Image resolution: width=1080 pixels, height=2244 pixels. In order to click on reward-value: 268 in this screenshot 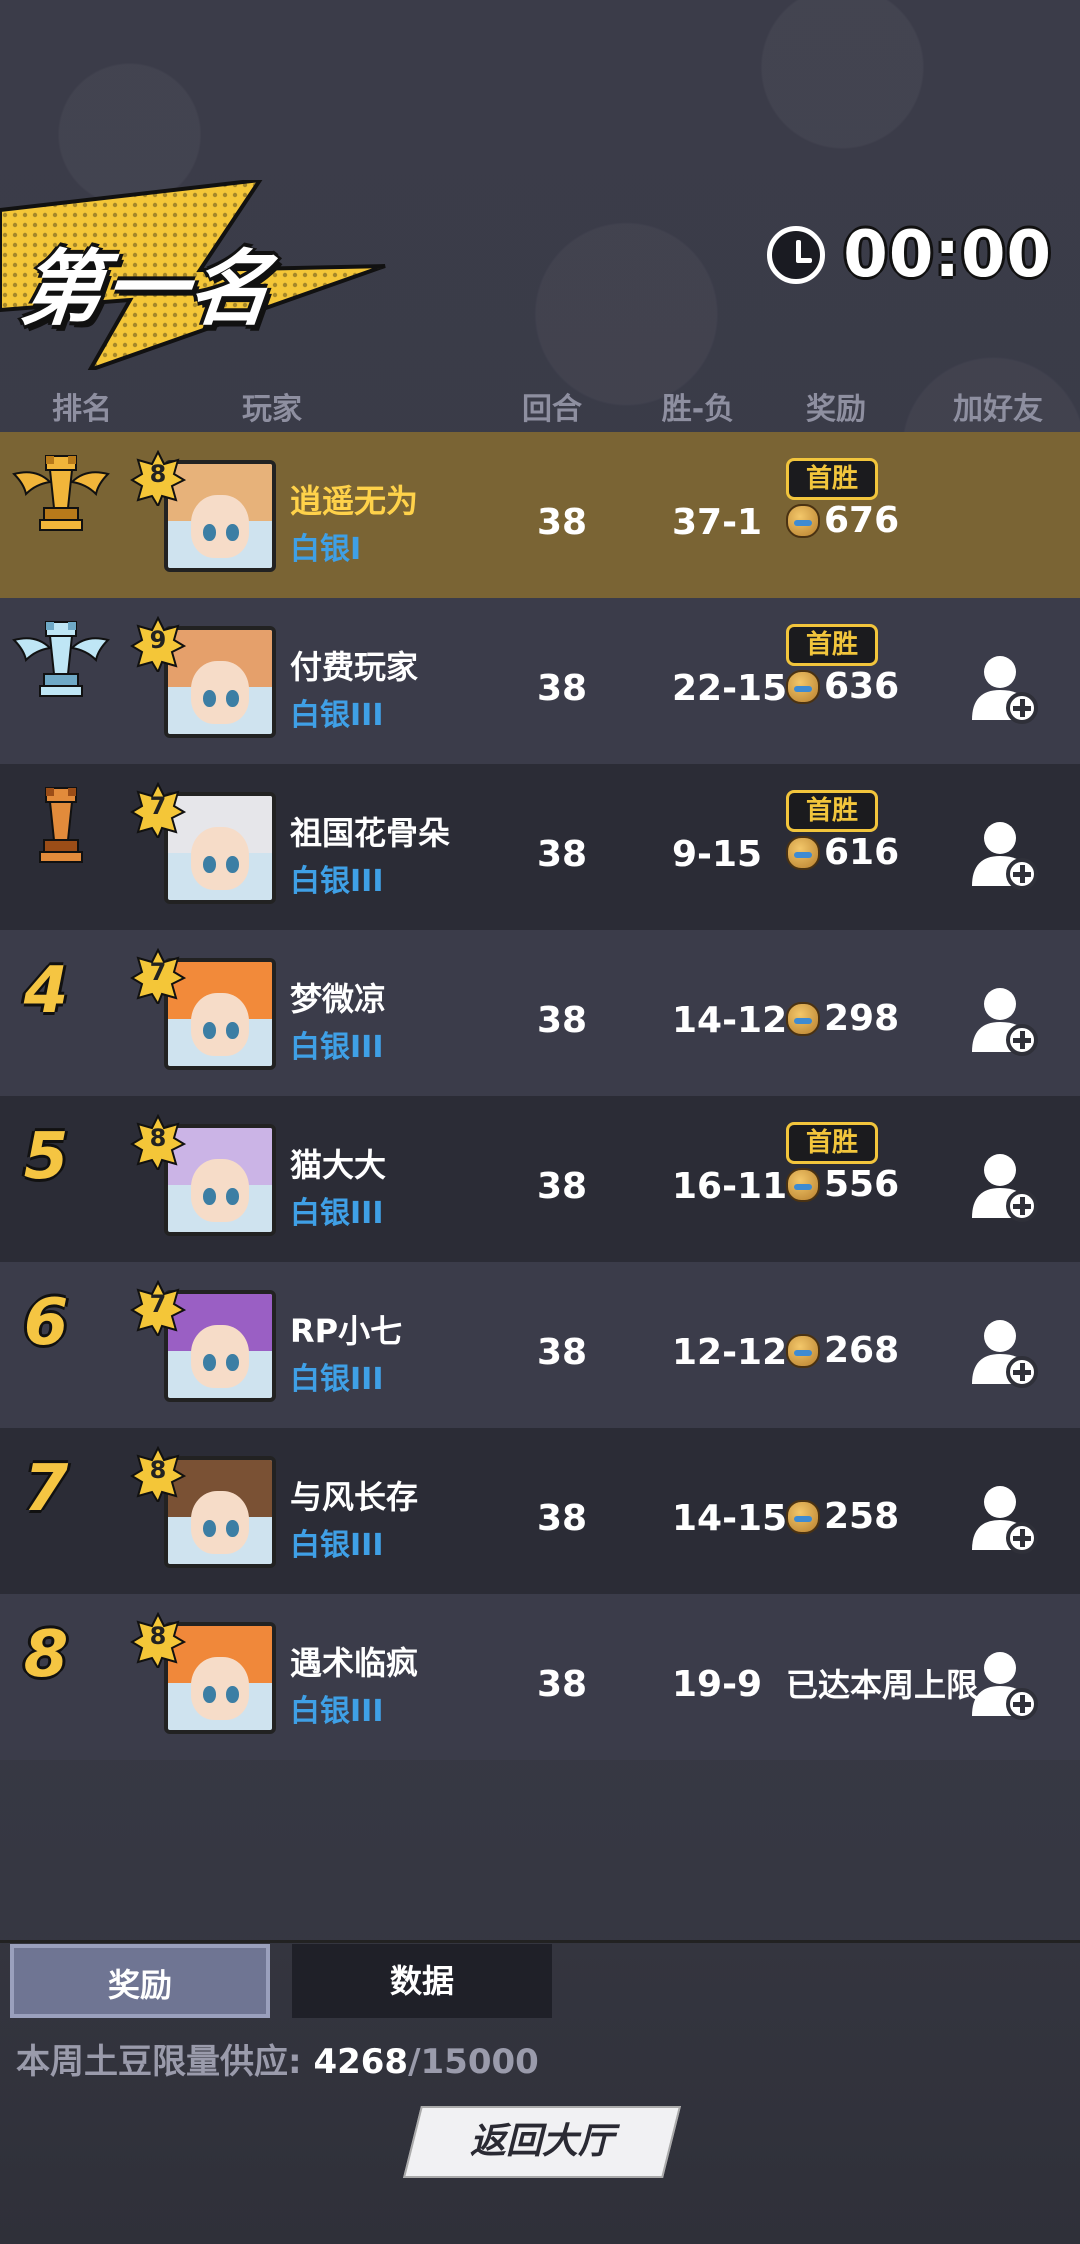, I will do `click(862, 1350)`.